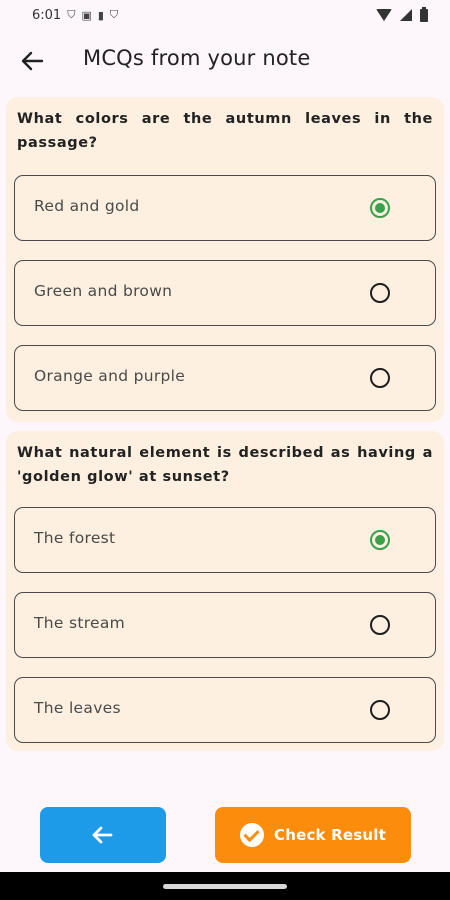 This screenshot has height=900, width=450. Describe the element at coordinates (75, 538) in the screenshot. I see `option-label: The forest` at that location.